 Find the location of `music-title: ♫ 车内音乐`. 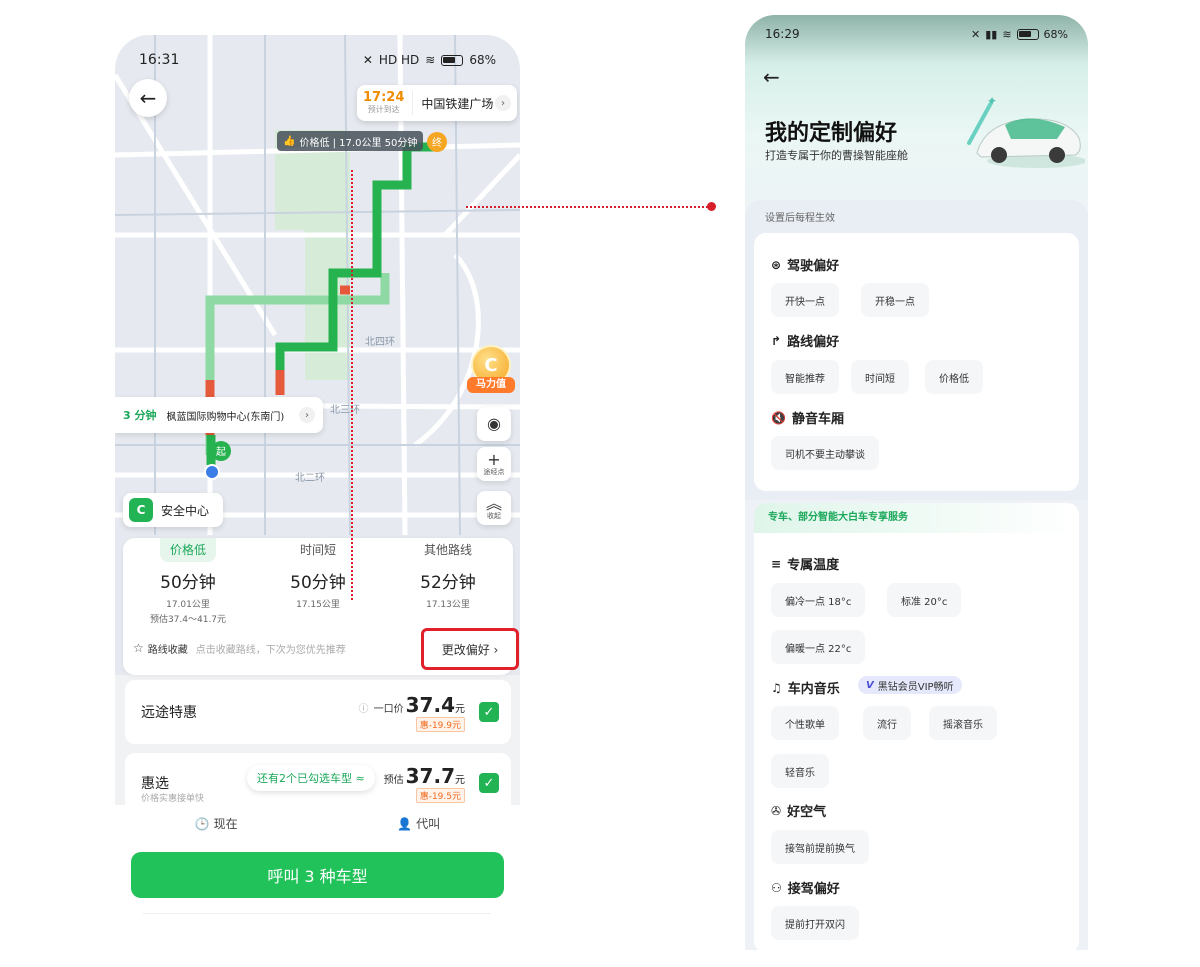

music-title: ♫ 车内音乐 is located at coordinates (805, 688).